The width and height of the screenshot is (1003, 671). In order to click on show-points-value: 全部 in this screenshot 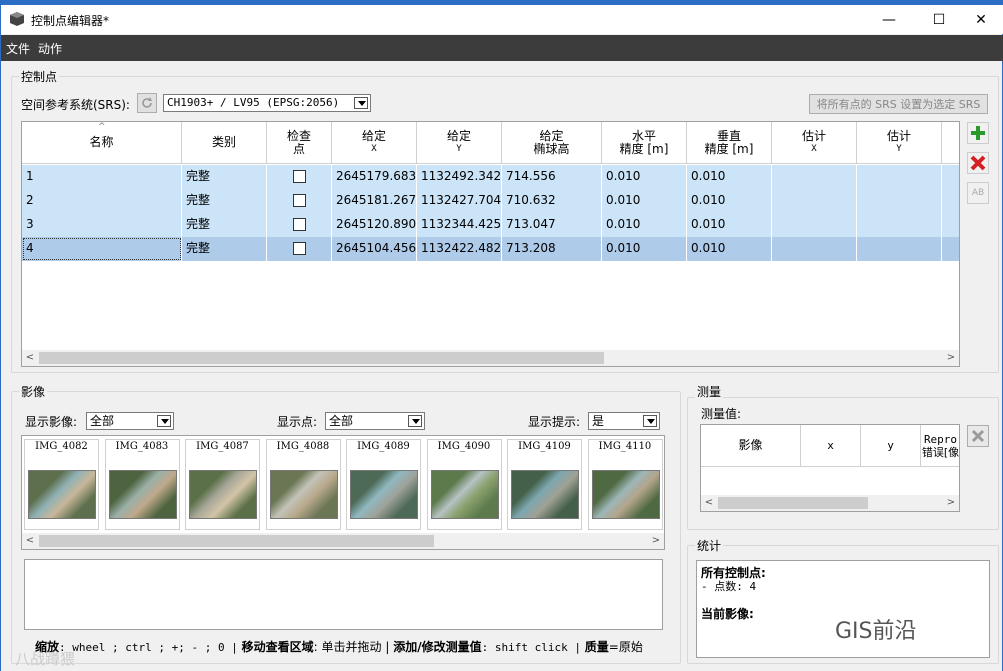, I will do `click(341, 421)`.